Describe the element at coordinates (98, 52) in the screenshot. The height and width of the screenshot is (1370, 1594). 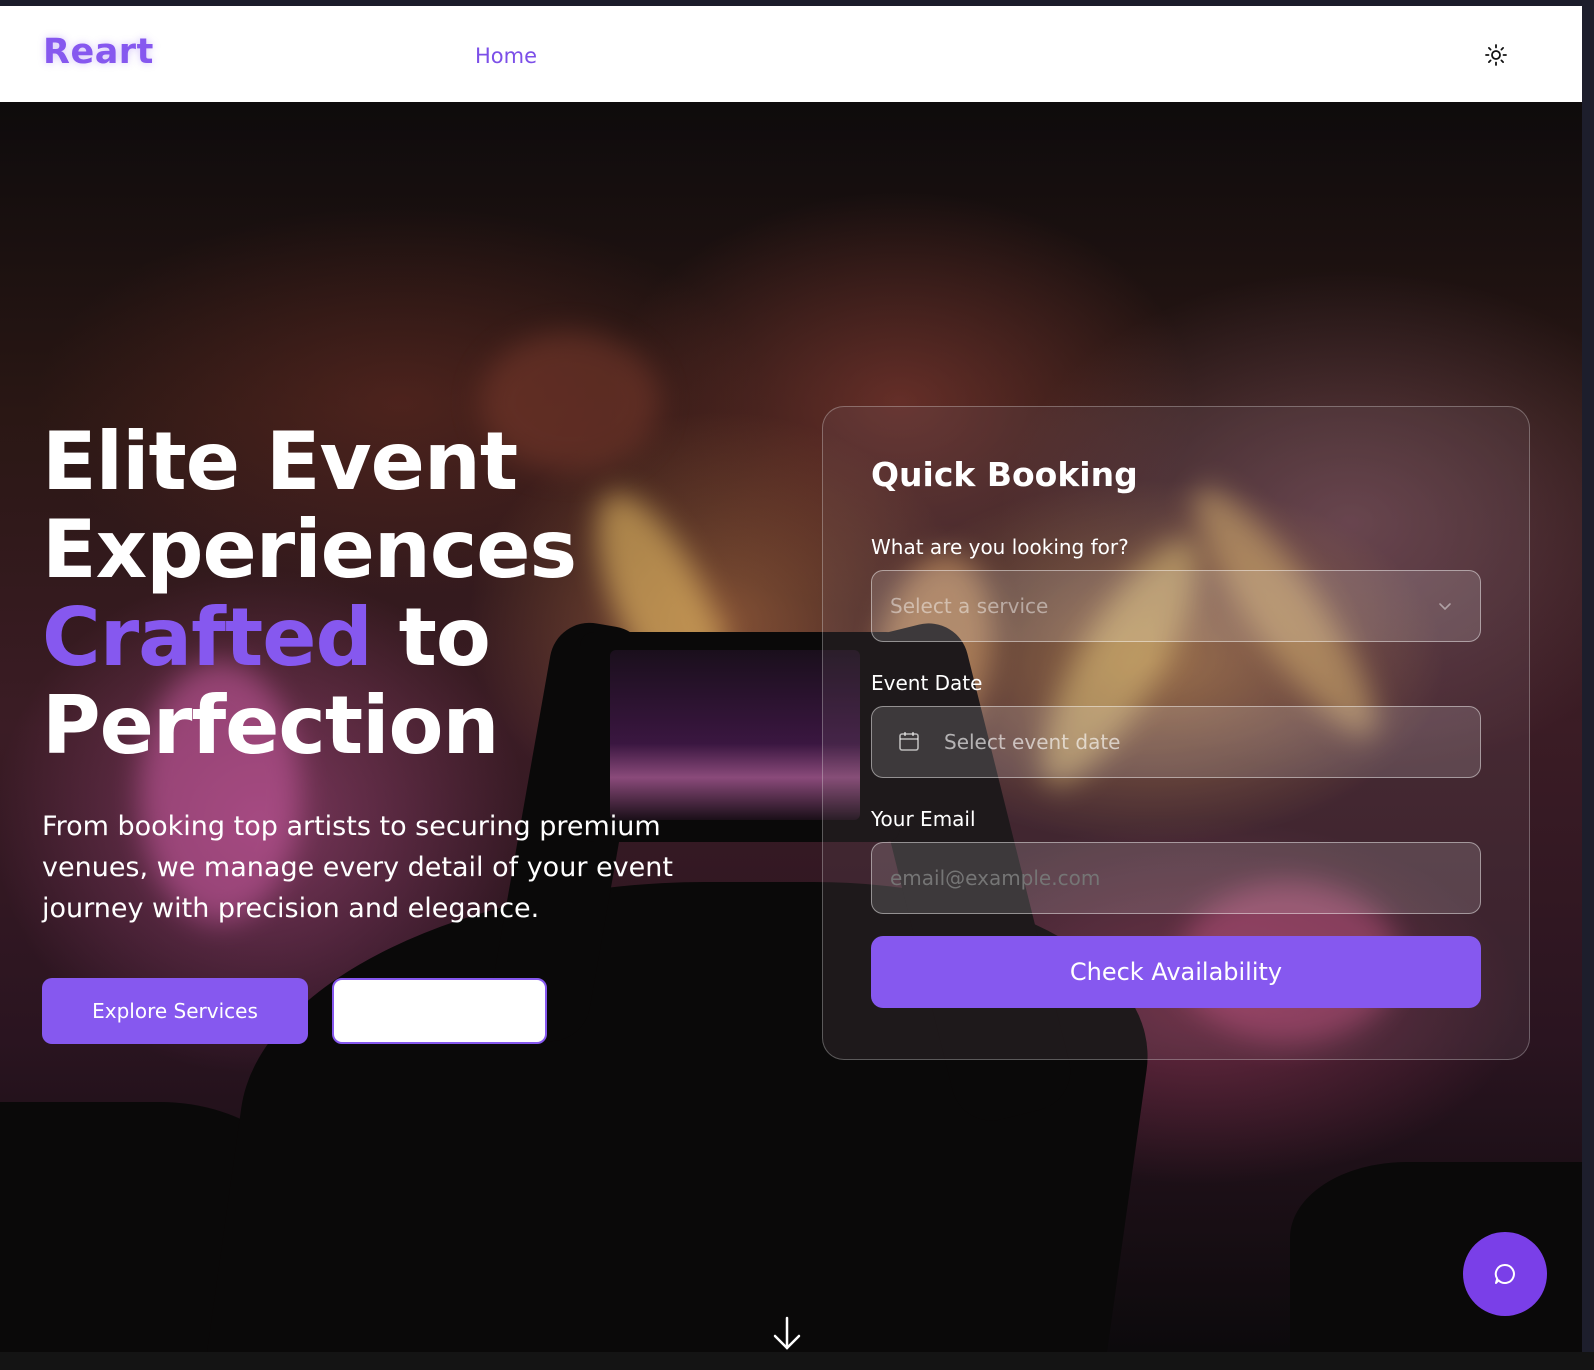
I see `brand-logo: Reart` at that location.